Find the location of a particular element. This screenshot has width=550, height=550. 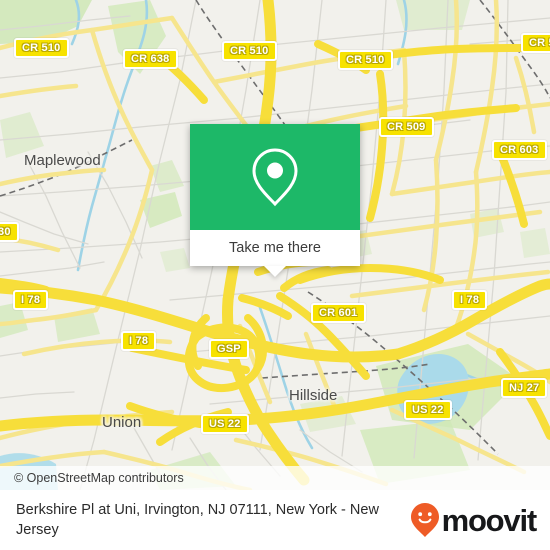

place-label-maplewood: Maplewood is located at coordinates (62, 160).